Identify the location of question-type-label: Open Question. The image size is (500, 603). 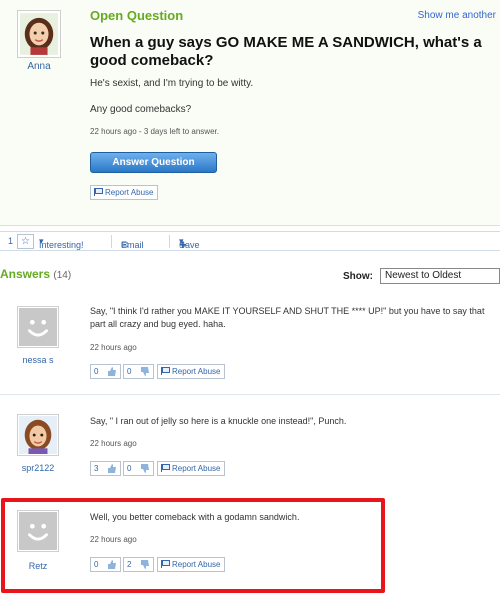
(137, 15).